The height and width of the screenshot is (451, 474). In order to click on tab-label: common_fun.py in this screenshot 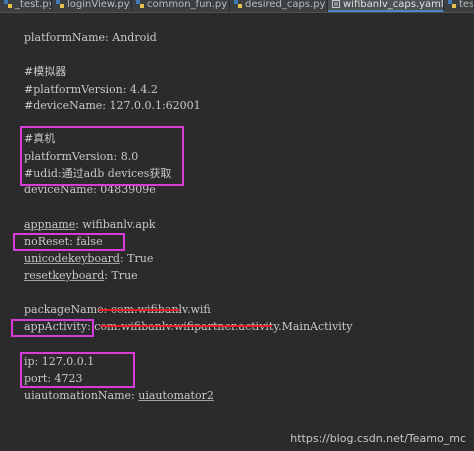, I will do `click(187, 5)`.